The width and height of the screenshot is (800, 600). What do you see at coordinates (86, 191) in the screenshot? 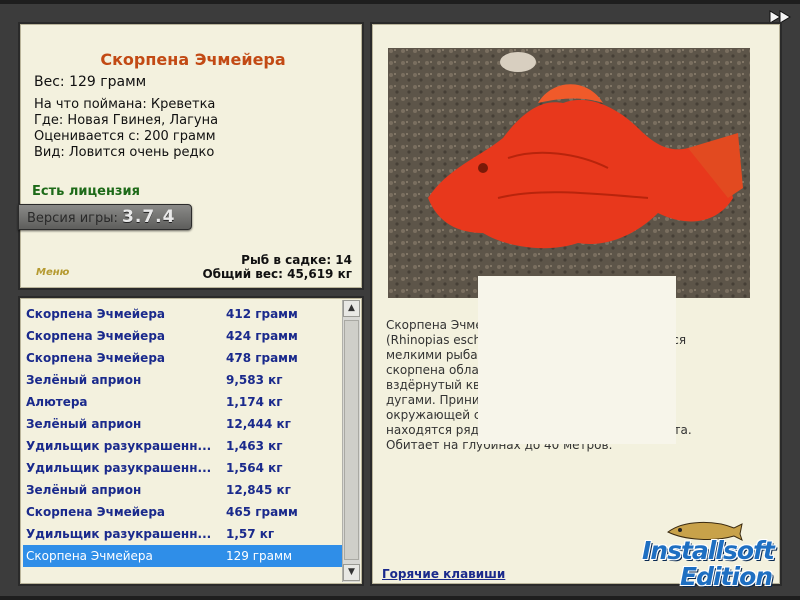
I see `license-status: Есть лицензия` at bounding box center [86, 191].